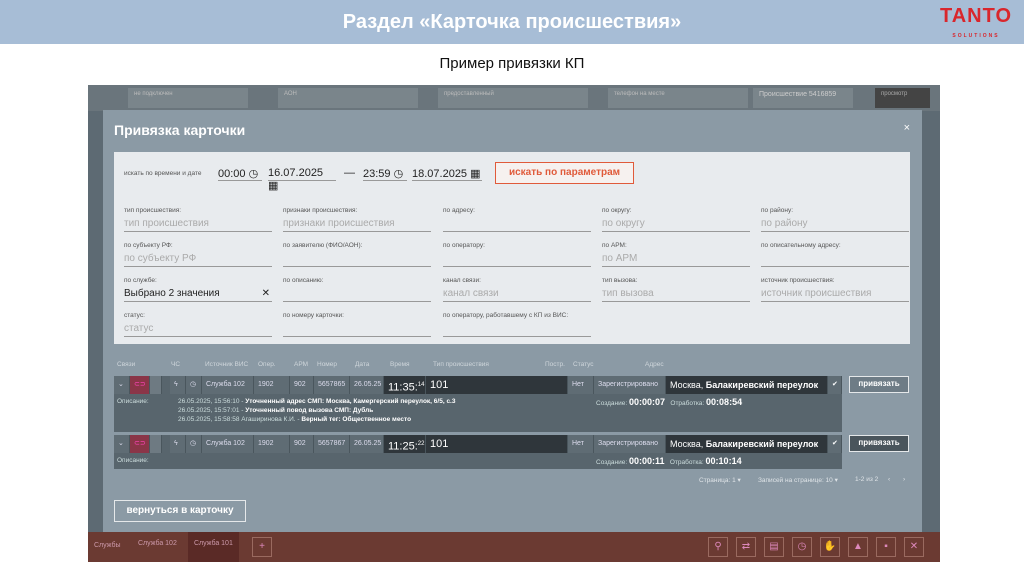 This screenshot has height=574, width=1024. What do you see at coordinates (153, 210) in the screenshot?
I see `field-label: тип происшествия:` at bounding box center [153, 210].